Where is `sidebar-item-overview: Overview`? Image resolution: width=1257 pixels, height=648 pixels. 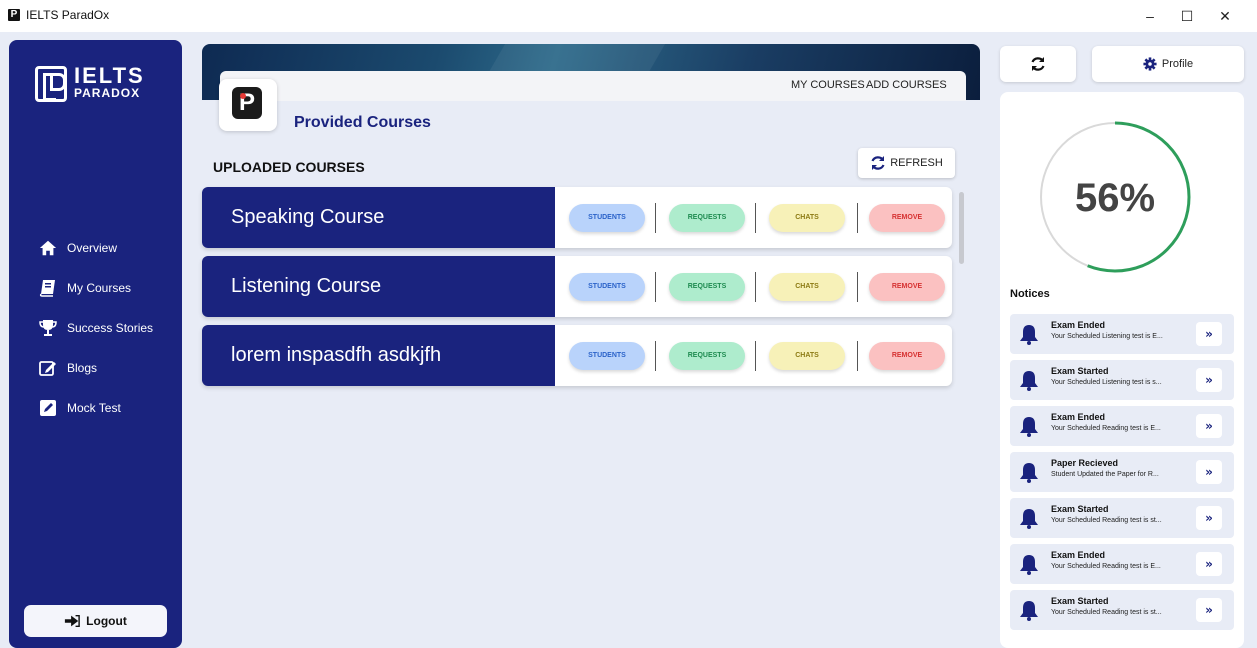
sidebar-item-overview: Overview is located at coordinates (104, 248).